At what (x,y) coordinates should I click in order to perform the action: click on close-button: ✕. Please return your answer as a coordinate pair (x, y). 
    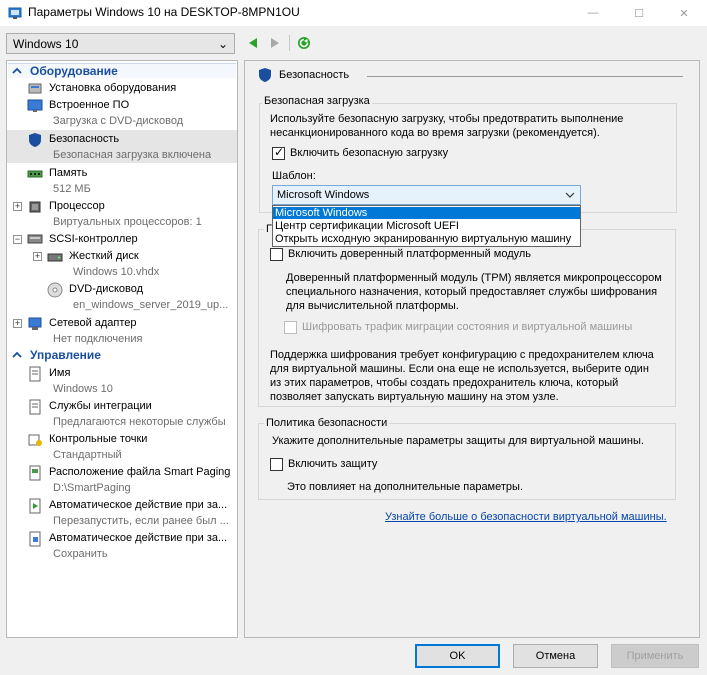
    Looking at the image, I should click on (684, 13).